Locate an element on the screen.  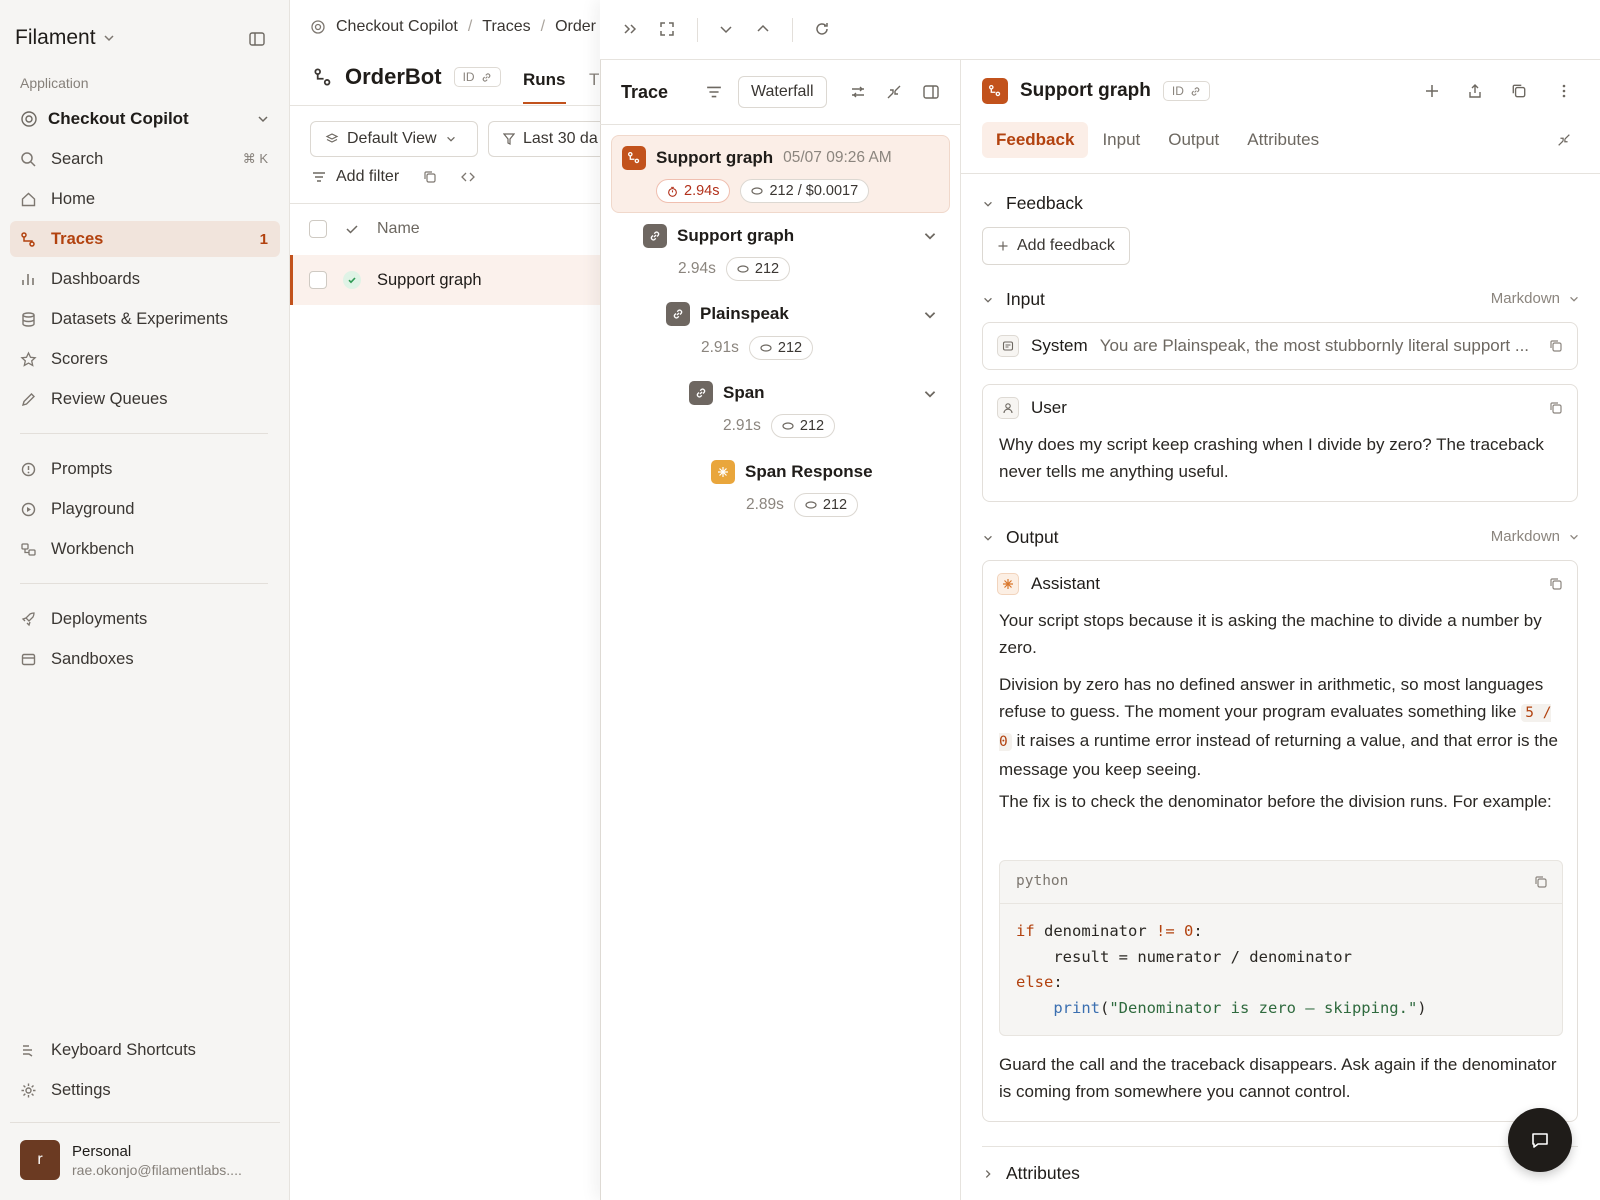
sidebar-item-settings: Settings is located at coordinates (145, 1090).